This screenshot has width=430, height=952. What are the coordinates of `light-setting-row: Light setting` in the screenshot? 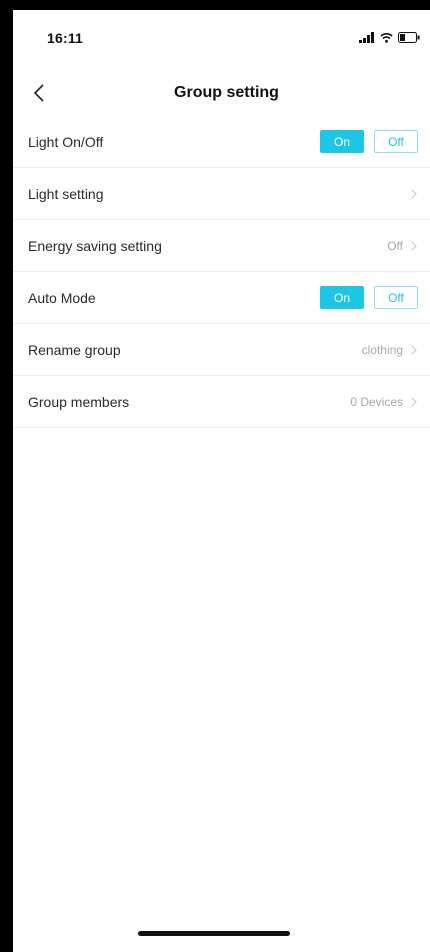 It's located at (221, 194).